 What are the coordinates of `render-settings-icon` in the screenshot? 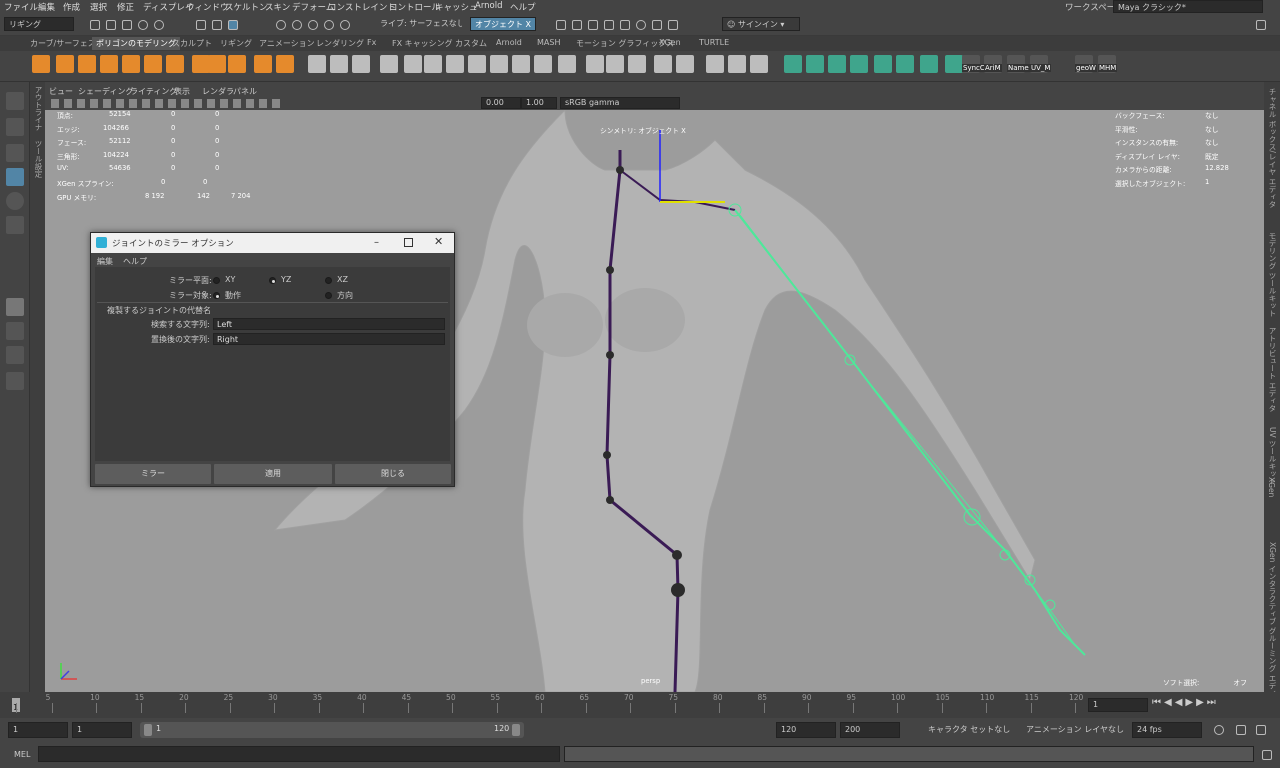 It's located at (593, 25).